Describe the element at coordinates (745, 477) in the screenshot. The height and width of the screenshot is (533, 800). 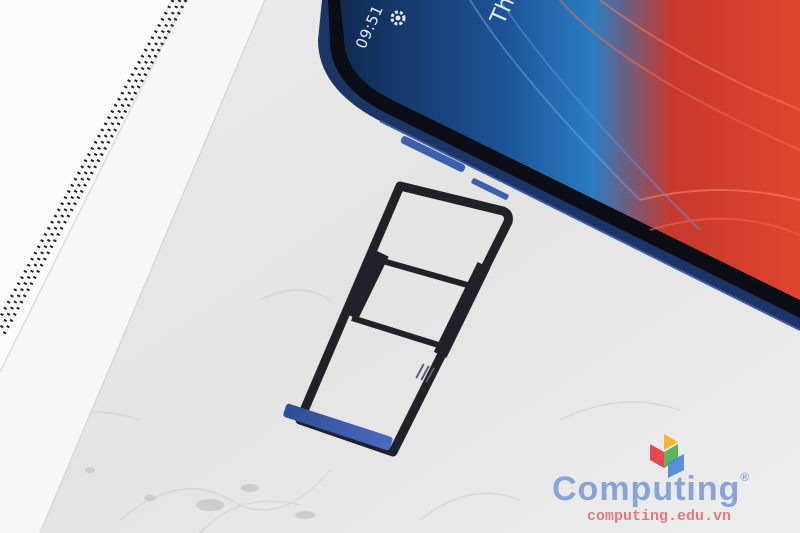
I see `registered-mark: ®` at that location.